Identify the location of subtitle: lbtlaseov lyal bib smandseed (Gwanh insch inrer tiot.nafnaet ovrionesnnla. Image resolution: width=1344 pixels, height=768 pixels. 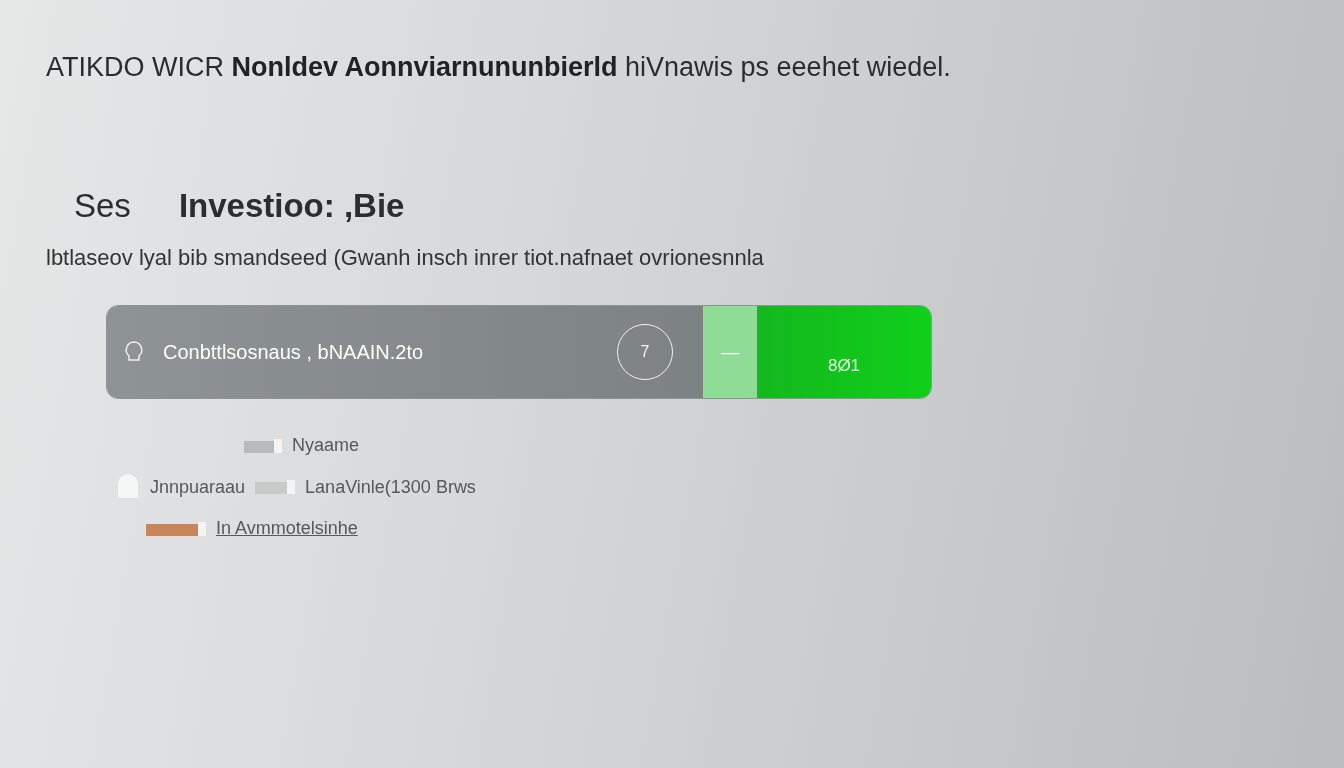
(405, 258).